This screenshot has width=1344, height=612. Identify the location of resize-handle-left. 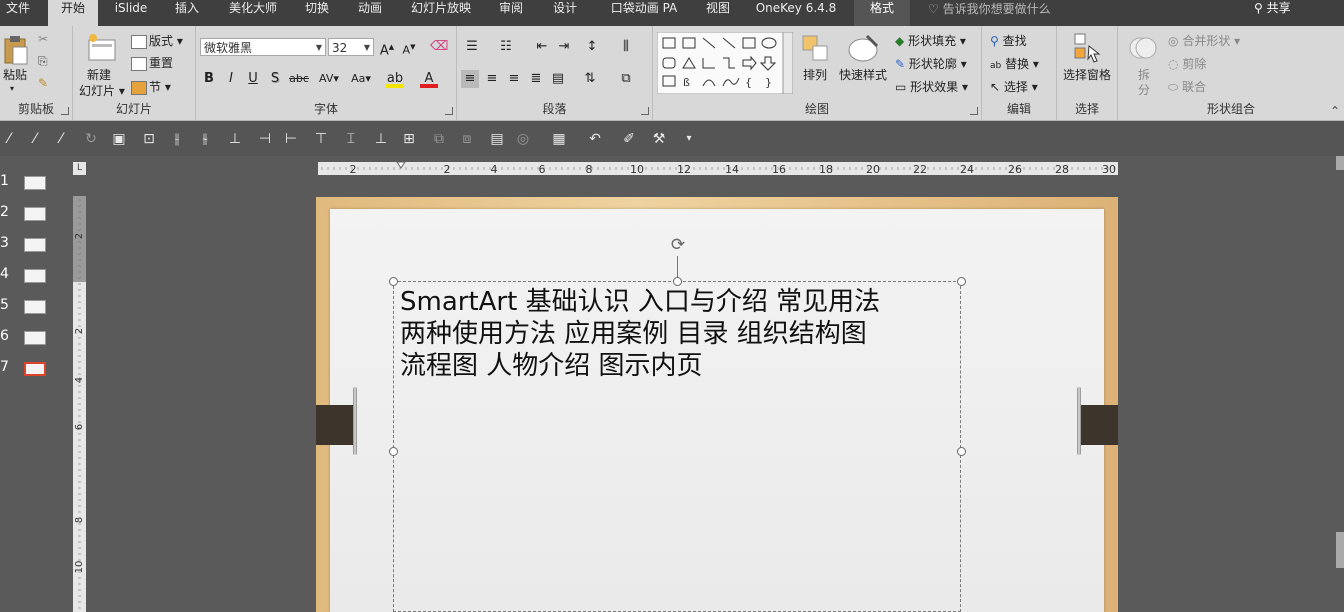
(393, 451).